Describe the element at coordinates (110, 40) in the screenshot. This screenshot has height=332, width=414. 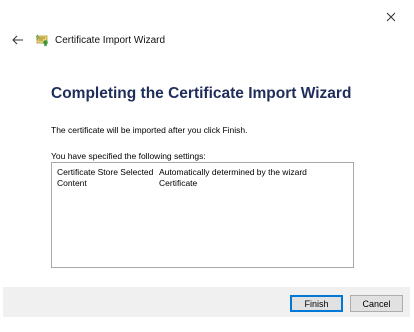
I see `window-title: Certificate Import Wizard` at that location.